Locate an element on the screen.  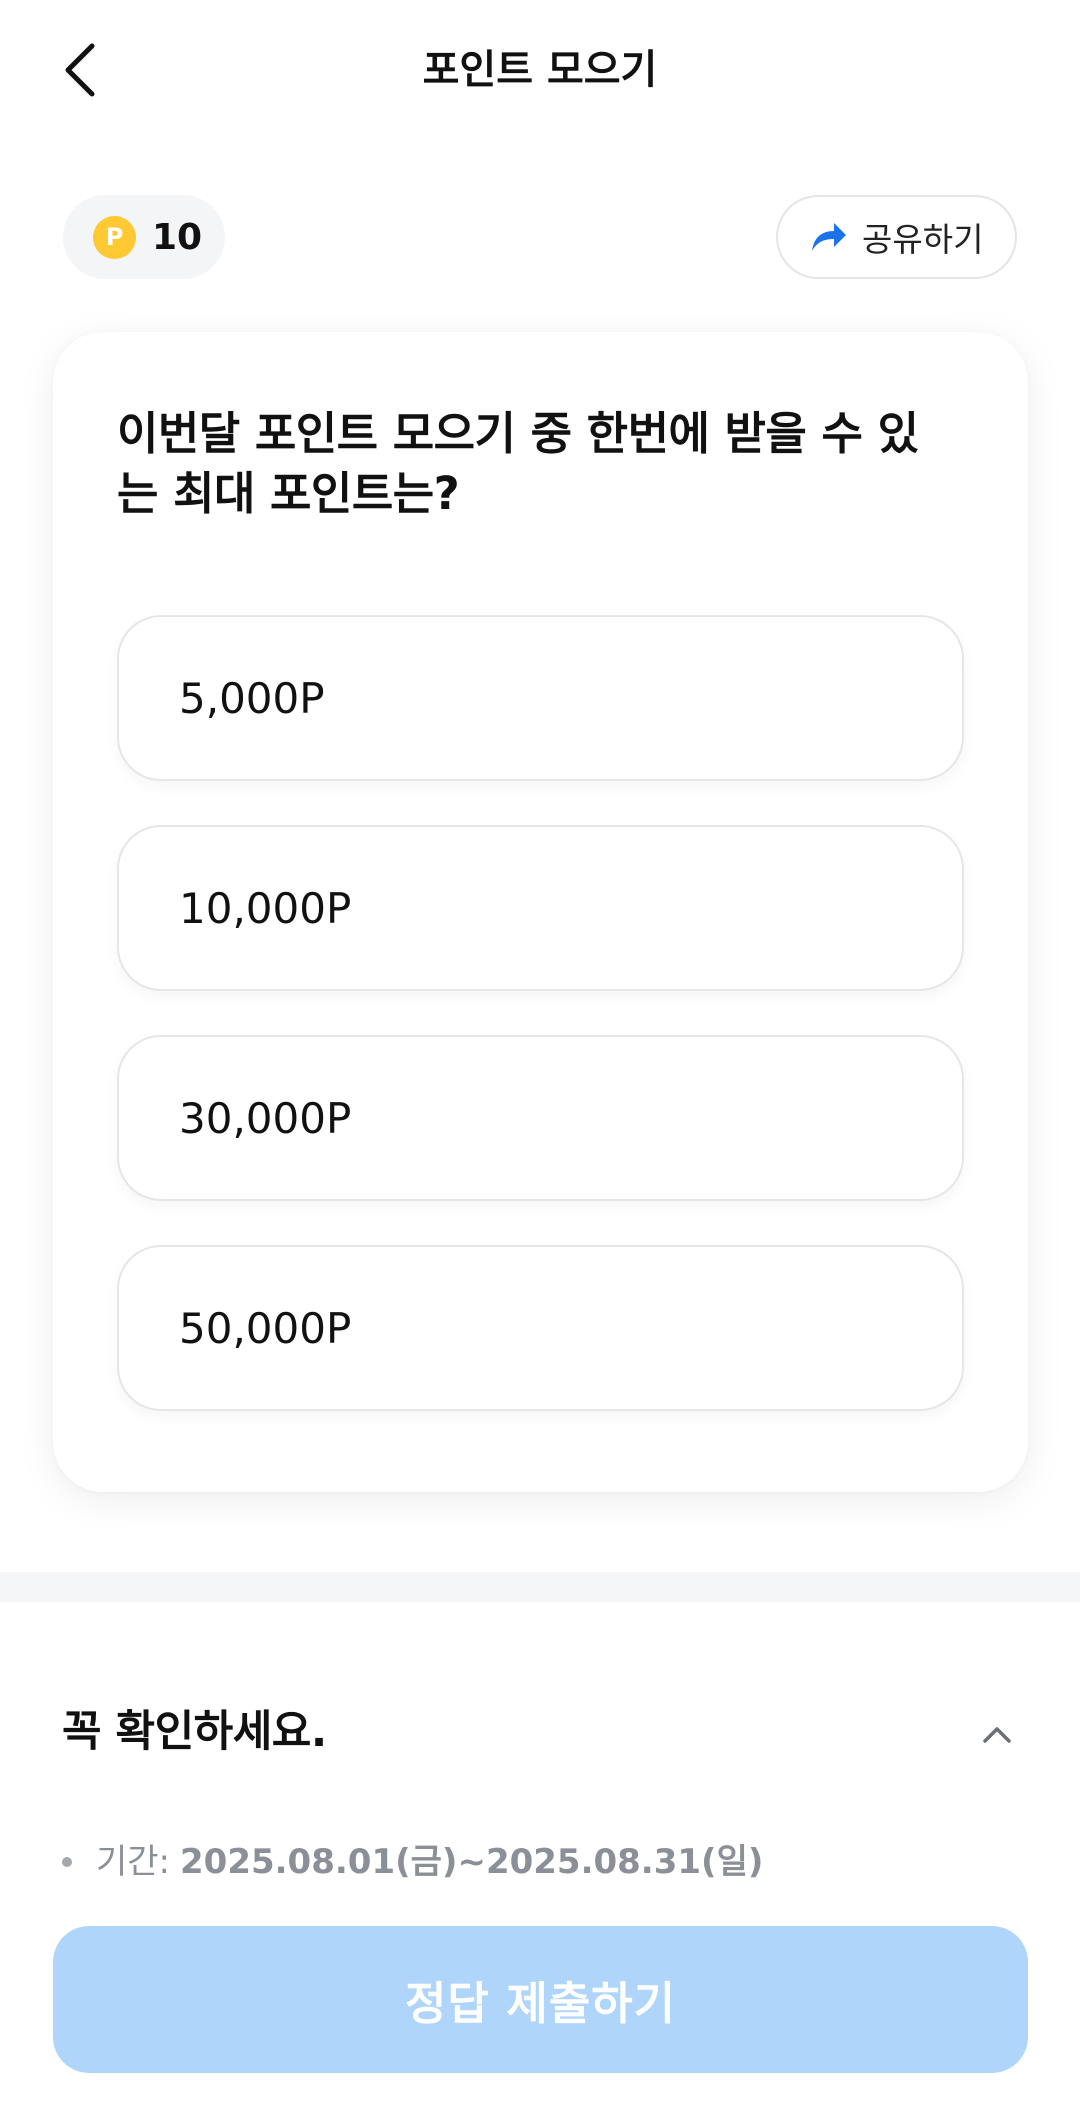
points-balance-chip: P 10 is located at coordinates (144, 237).